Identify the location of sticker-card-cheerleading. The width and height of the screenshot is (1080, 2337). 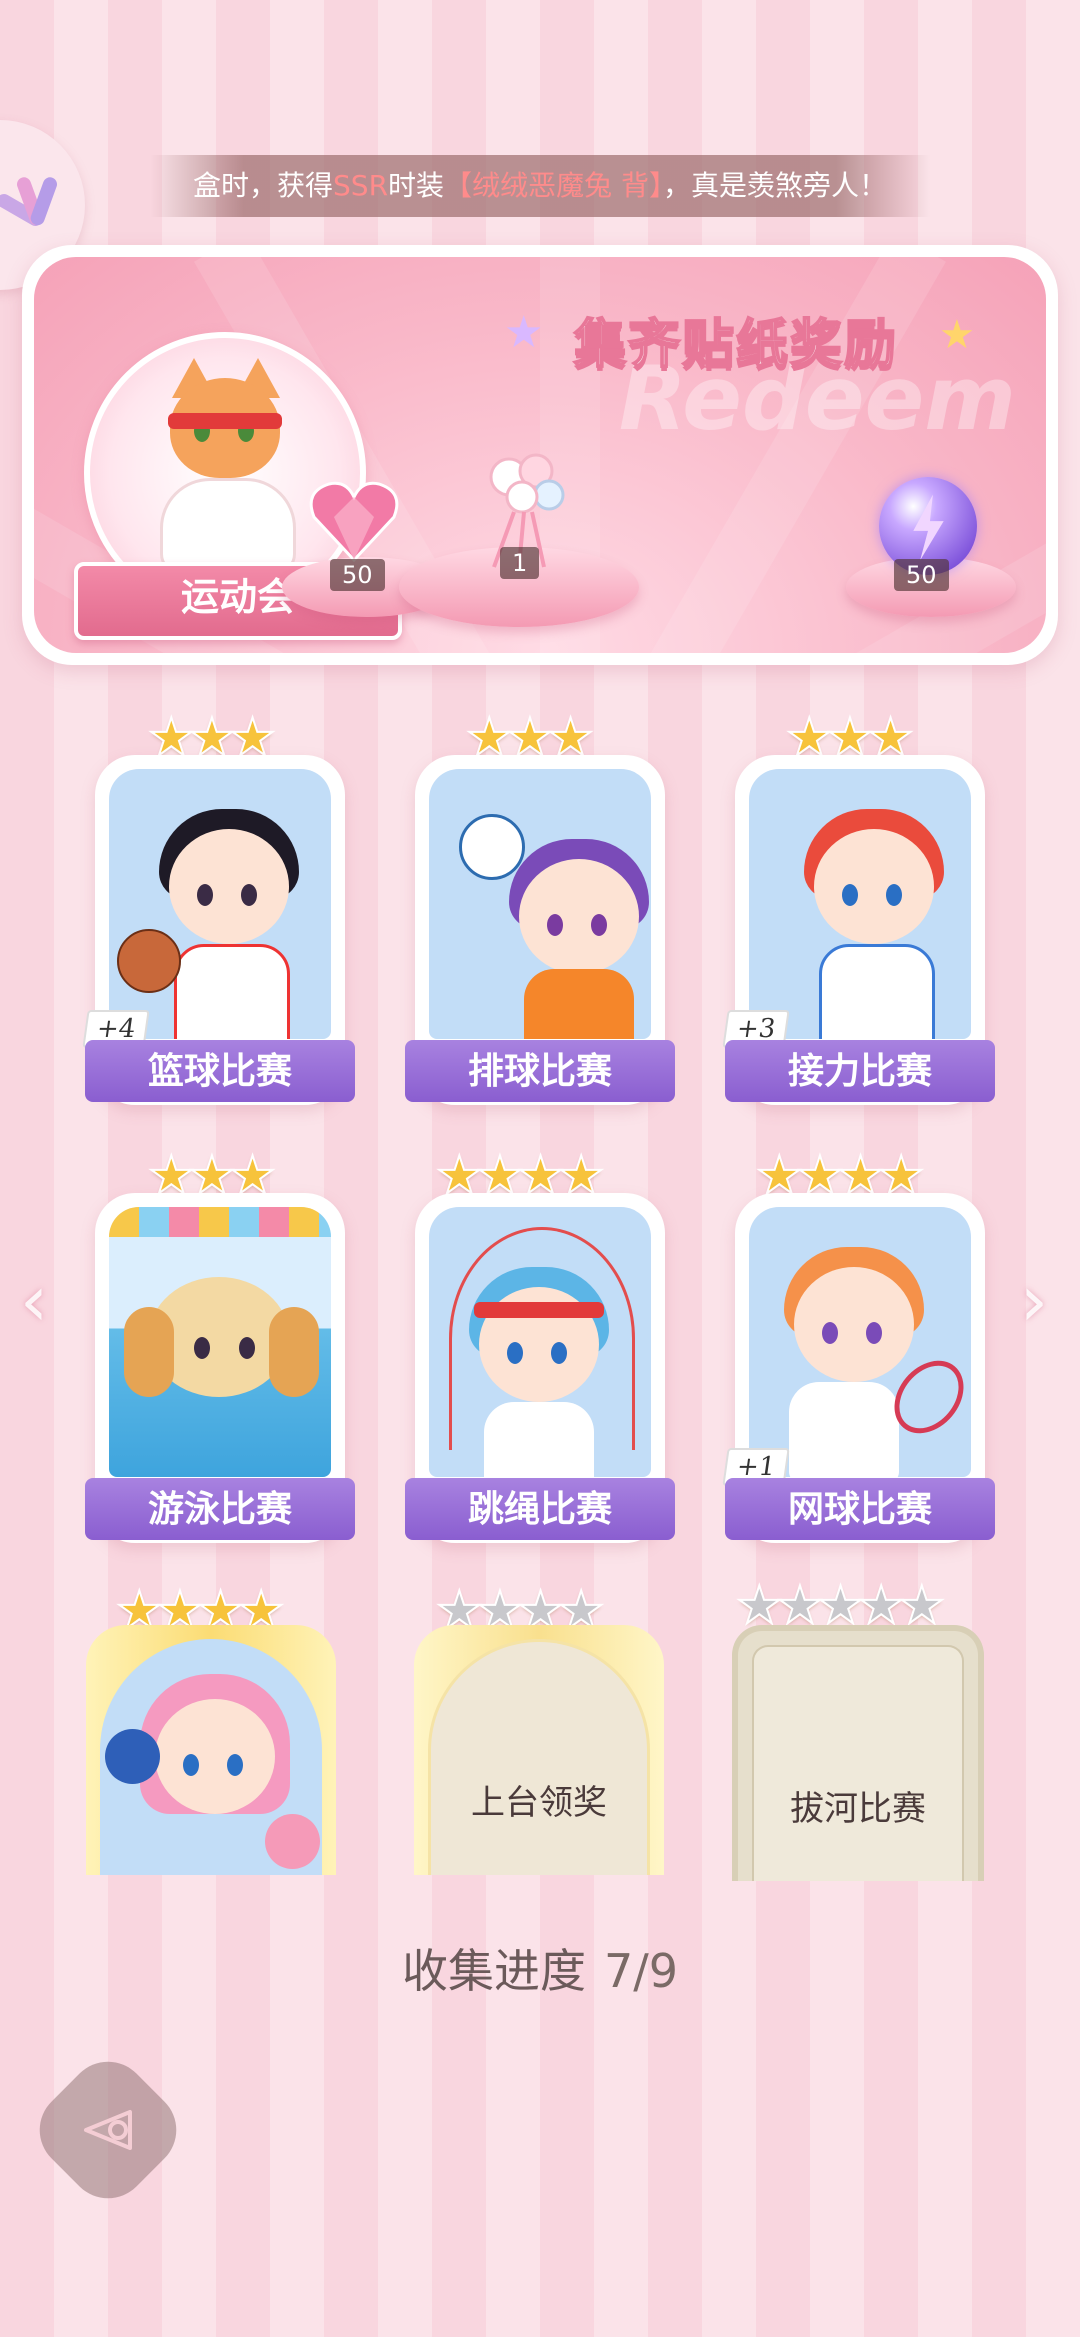
(211, 1750).